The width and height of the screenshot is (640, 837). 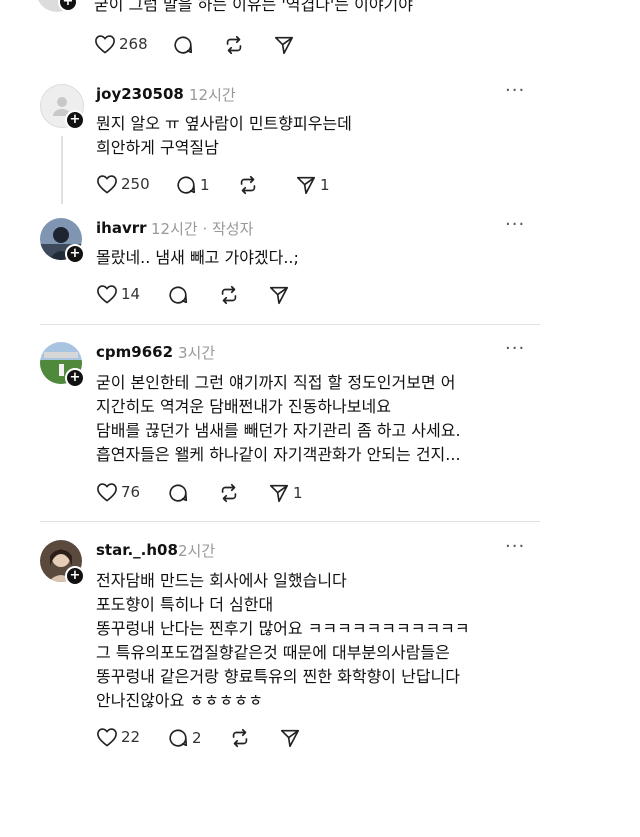 What do you see at coordinates (62, 170) in the screenshot?
I see `thread-line` at bounding box center [62, 170].